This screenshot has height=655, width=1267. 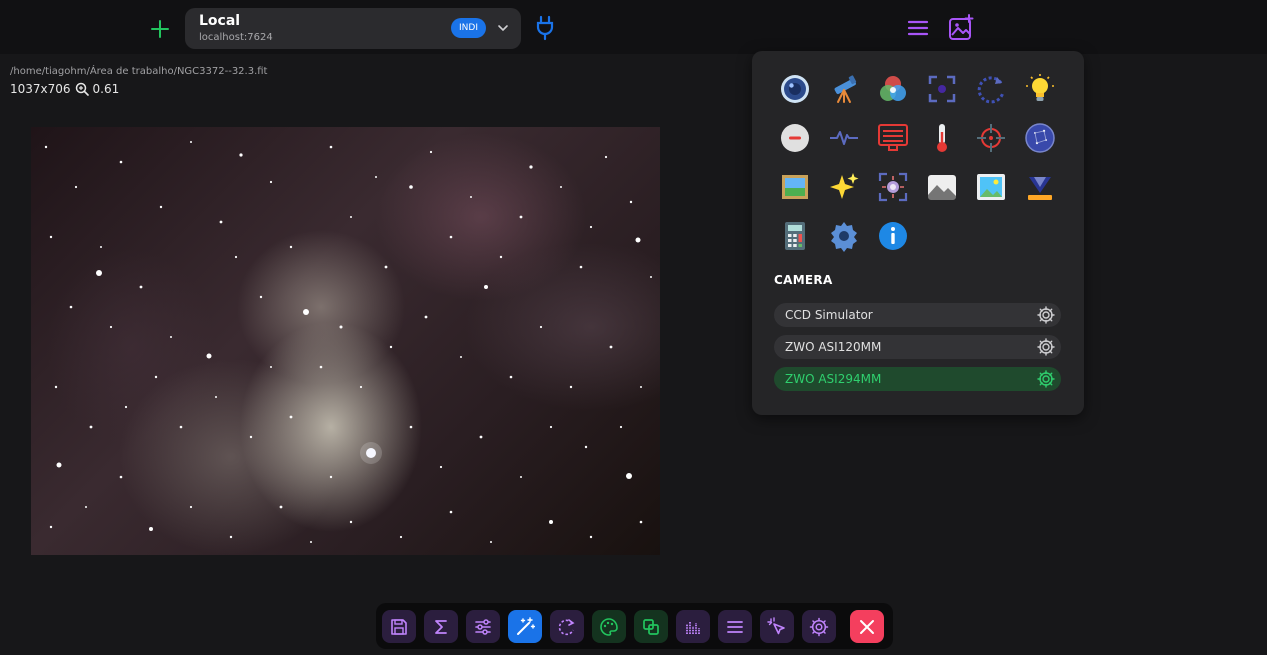 I want to click on crop-icon, so click(x=651, y=627).